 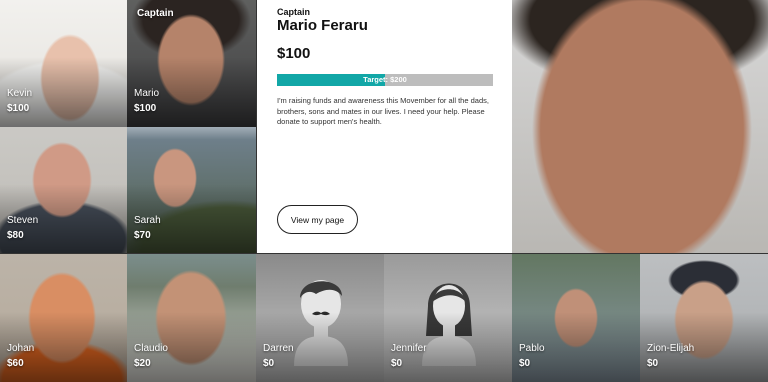 What do you see at coordinates (384, 253) in the screenshot?
I see `divider` at bounding box center [384, 253].